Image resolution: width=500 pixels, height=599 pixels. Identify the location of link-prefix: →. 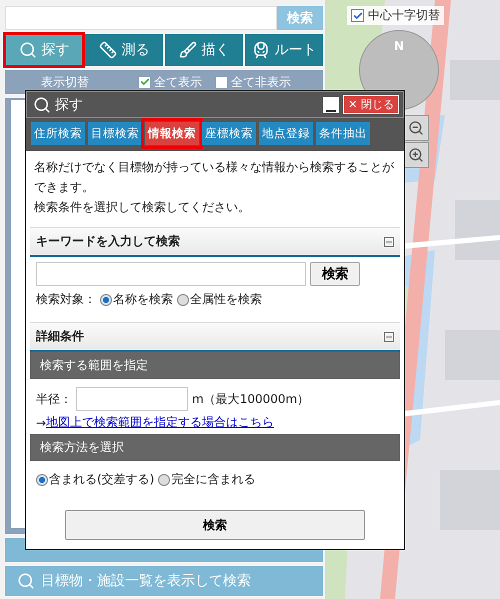
(41, 423).